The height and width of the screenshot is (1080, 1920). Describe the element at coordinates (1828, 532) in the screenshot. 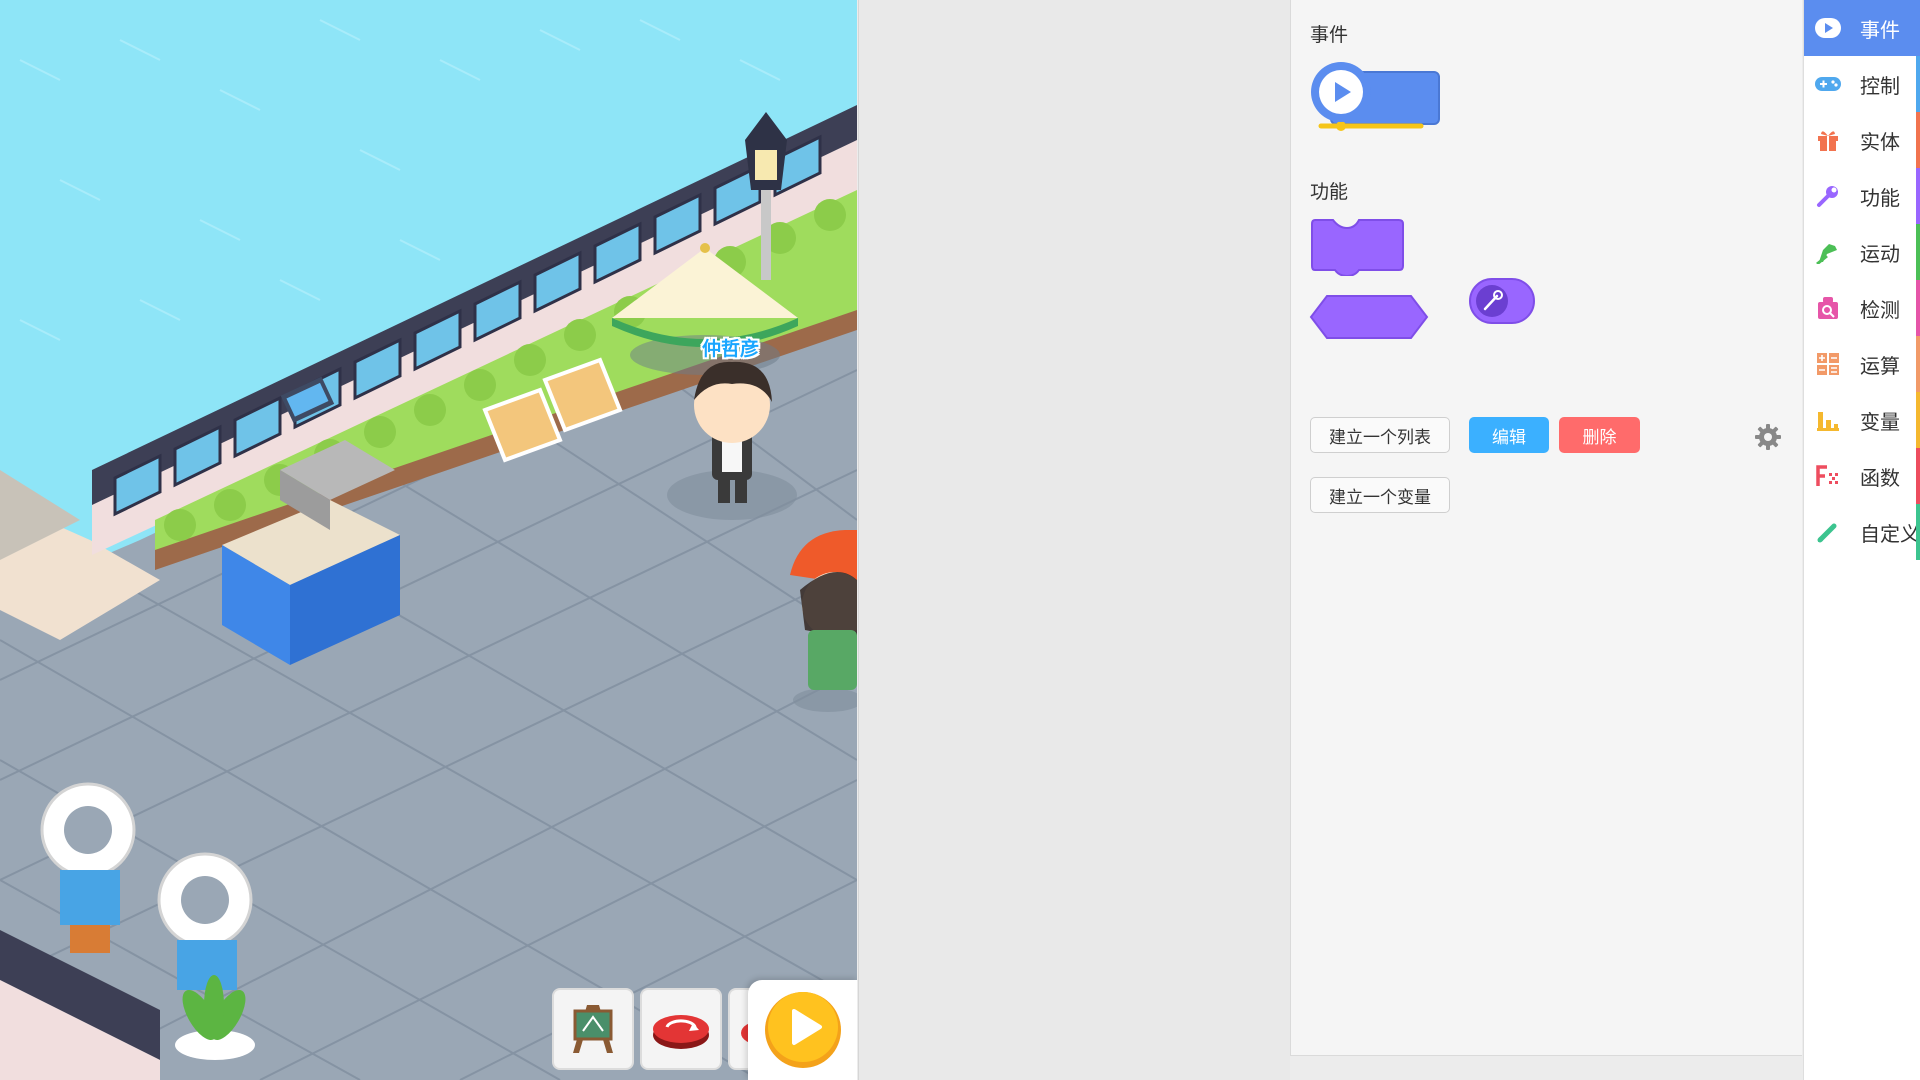

I see `pen-icon` at that location.